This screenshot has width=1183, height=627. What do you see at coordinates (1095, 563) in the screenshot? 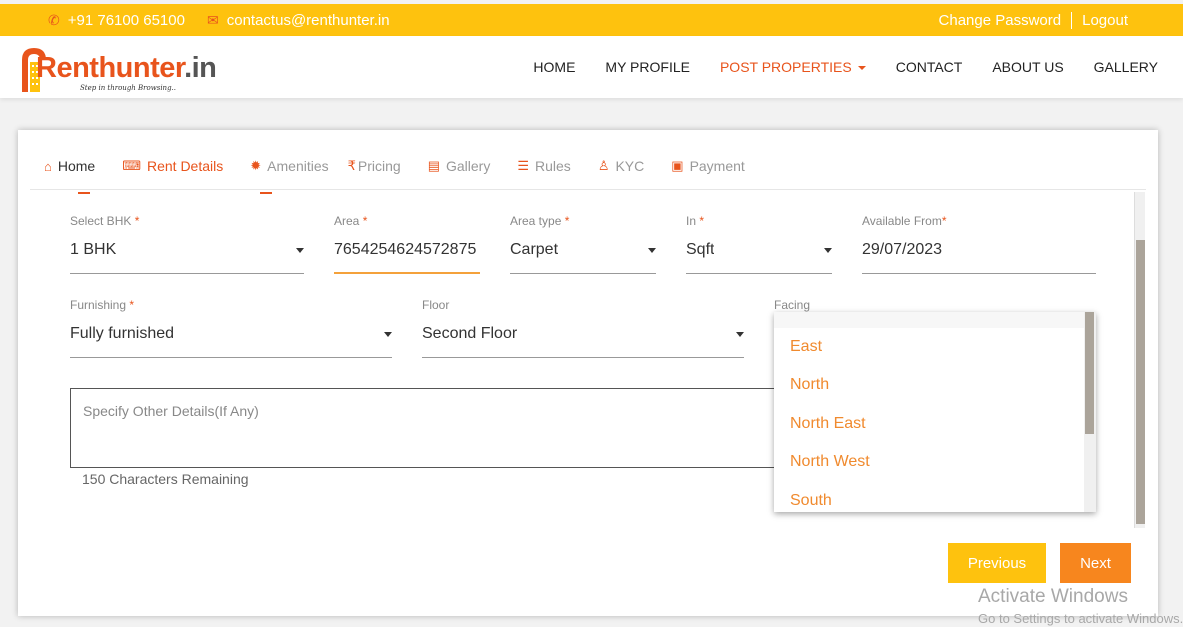
I see `next-button: Next` at bounding box center [1095, 563].